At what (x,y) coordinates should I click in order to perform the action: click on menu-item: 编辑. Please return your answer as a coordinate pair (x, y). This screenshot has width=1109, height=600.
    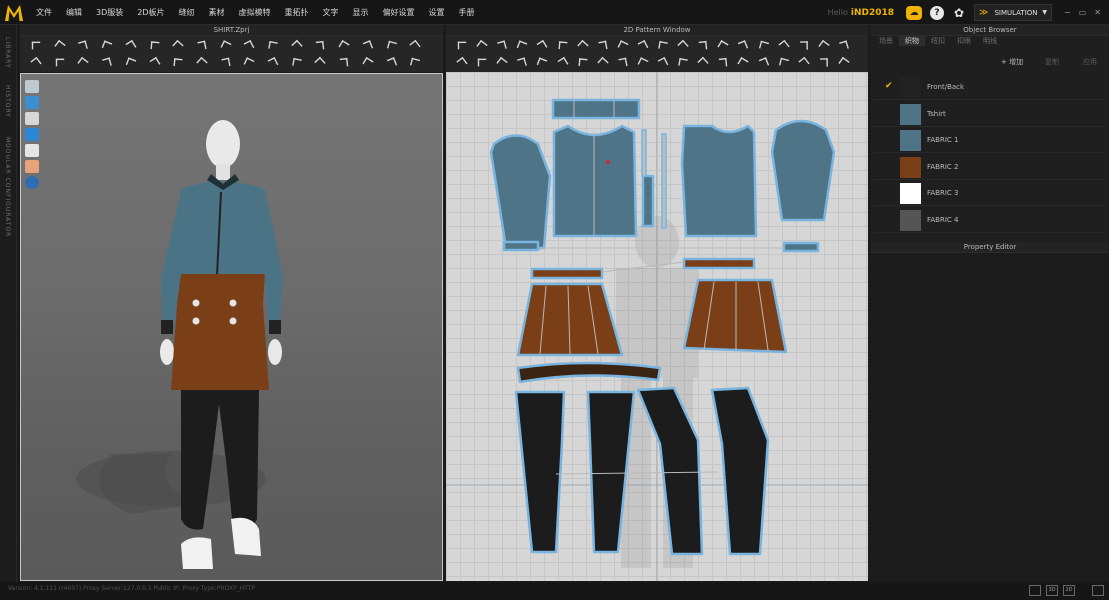
    Looking at the image, I should click on (74, 12).